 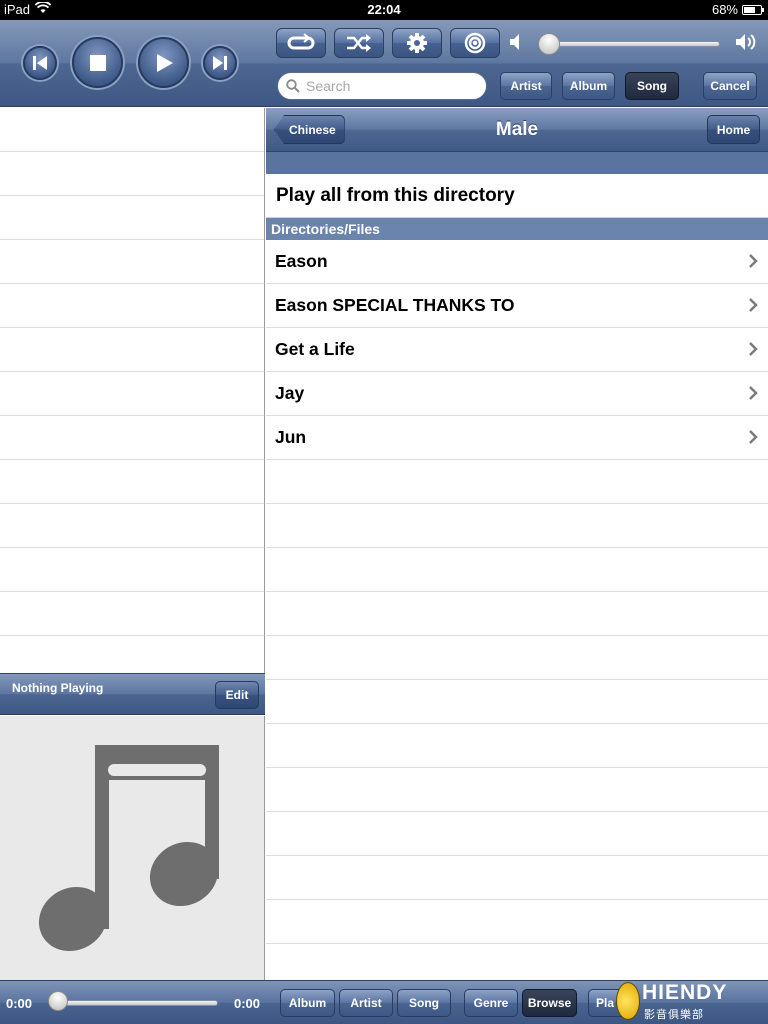 I want to click on airplay-target-button, so click(x=475, y=43).